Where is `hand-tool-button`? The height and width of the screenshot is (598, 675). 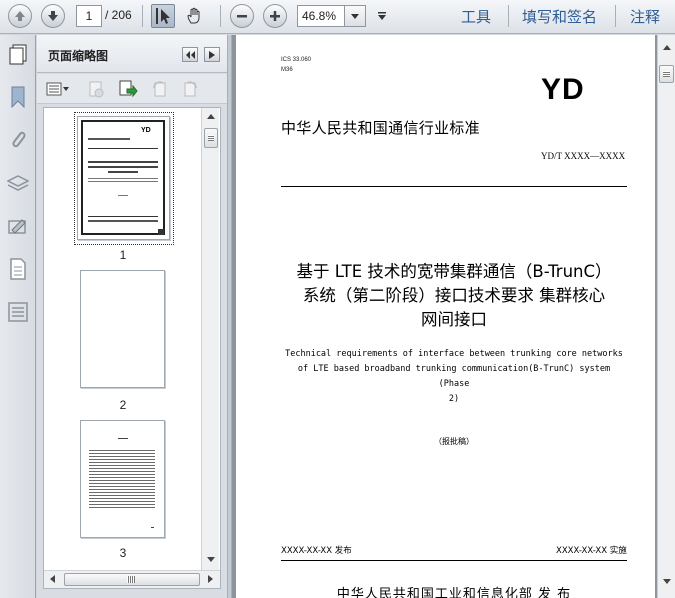
hand-tool-button is located at coordinates (195, 16).